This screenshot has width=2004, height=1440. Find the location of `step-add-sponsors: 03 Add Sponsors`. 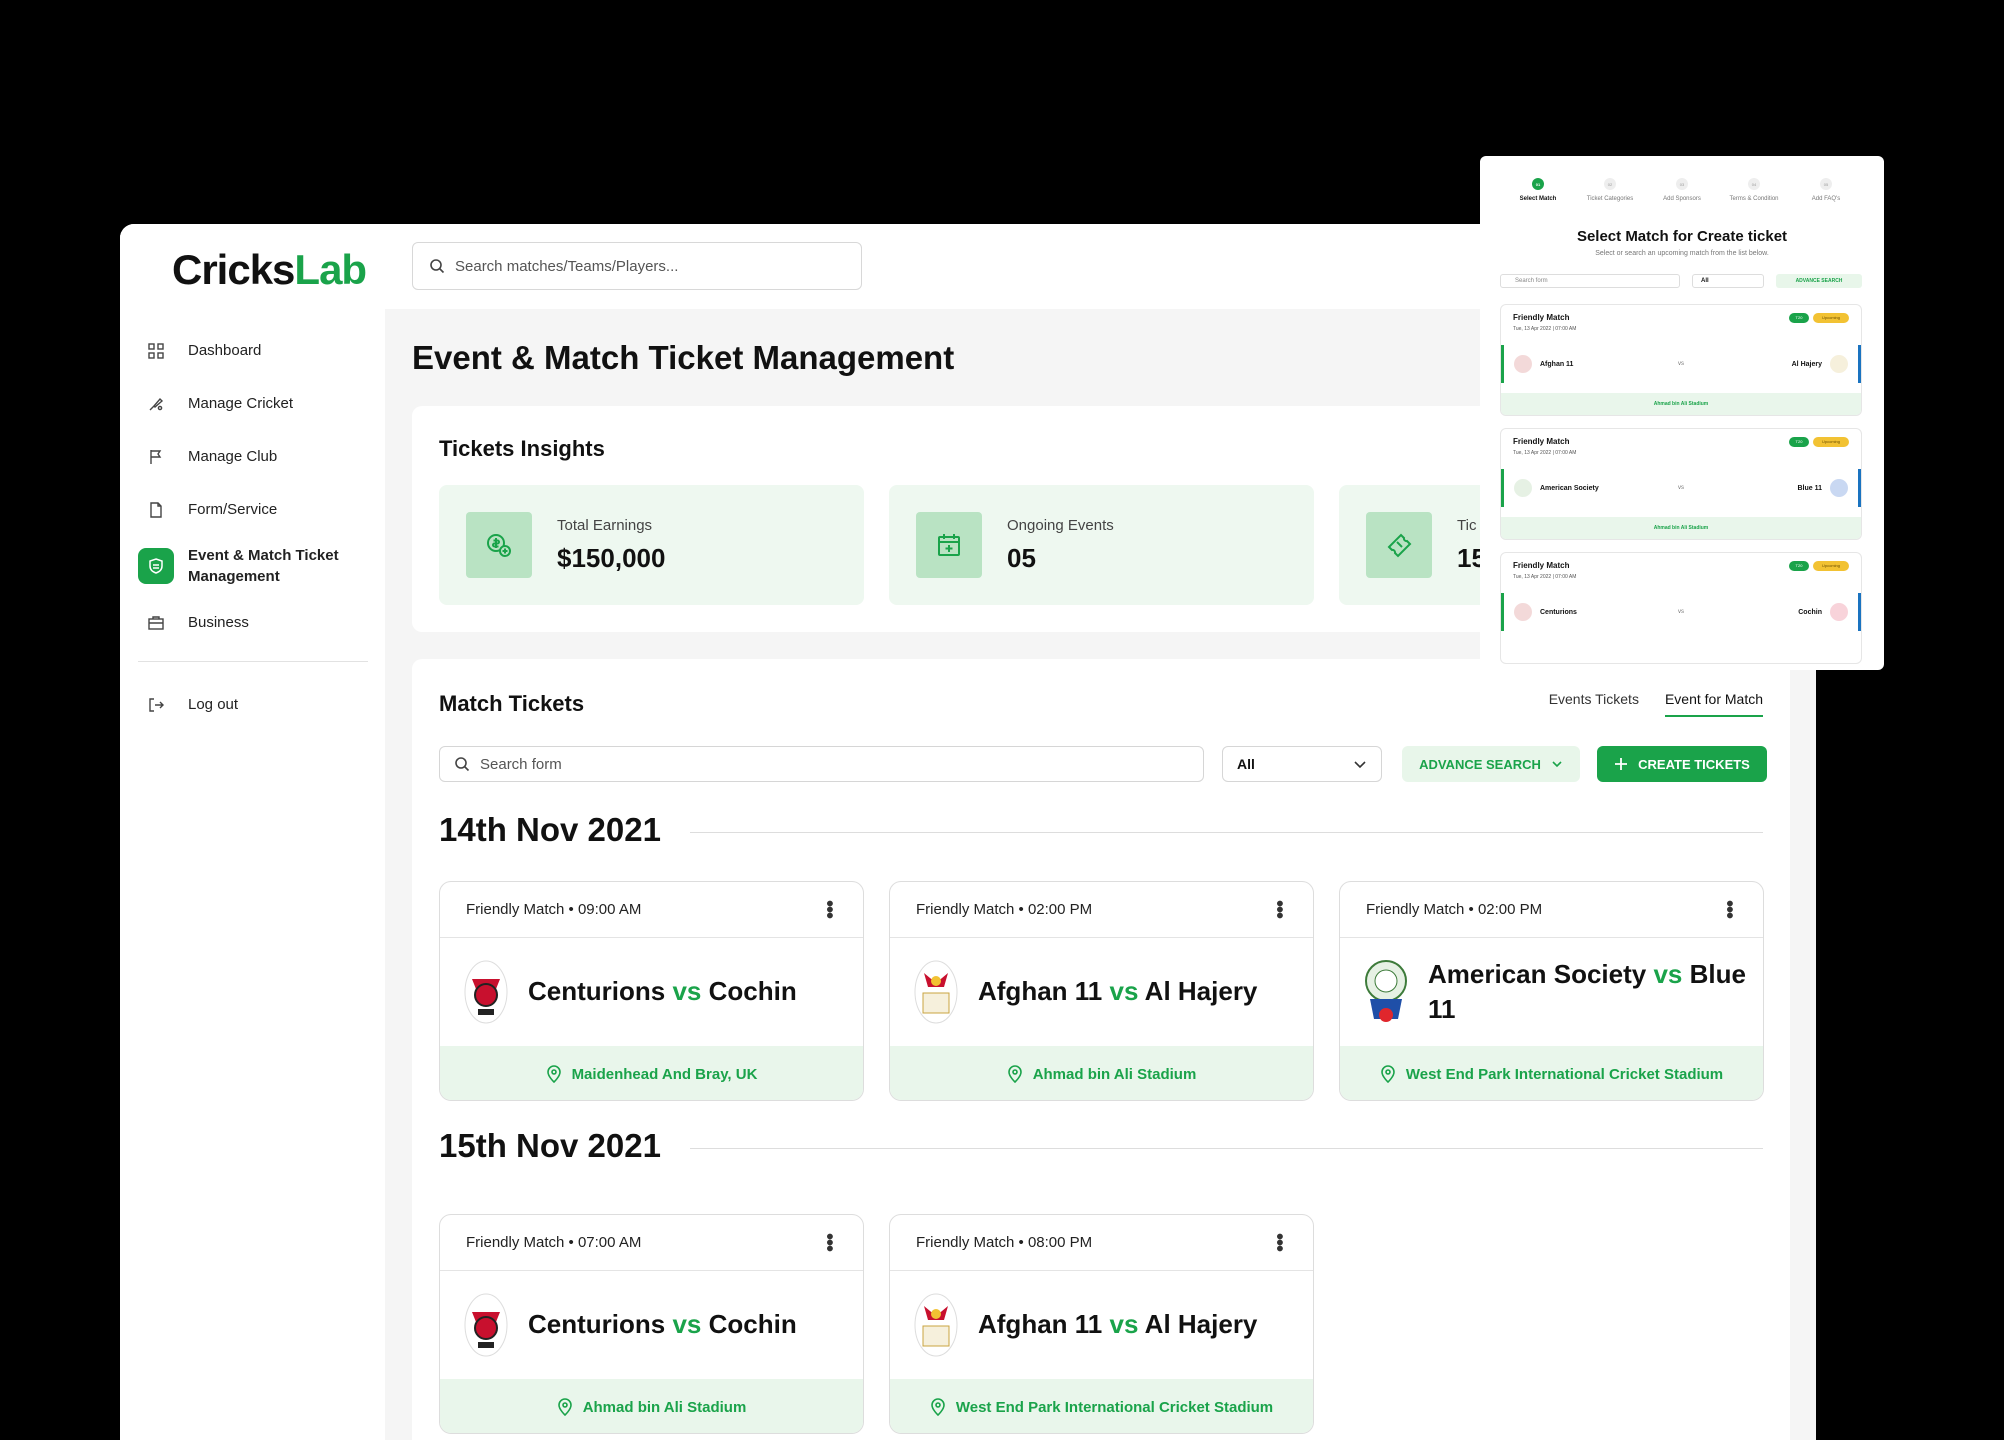

step-add-sponsors: 03 Add Sponsors is located at coordinates (1682, 190).